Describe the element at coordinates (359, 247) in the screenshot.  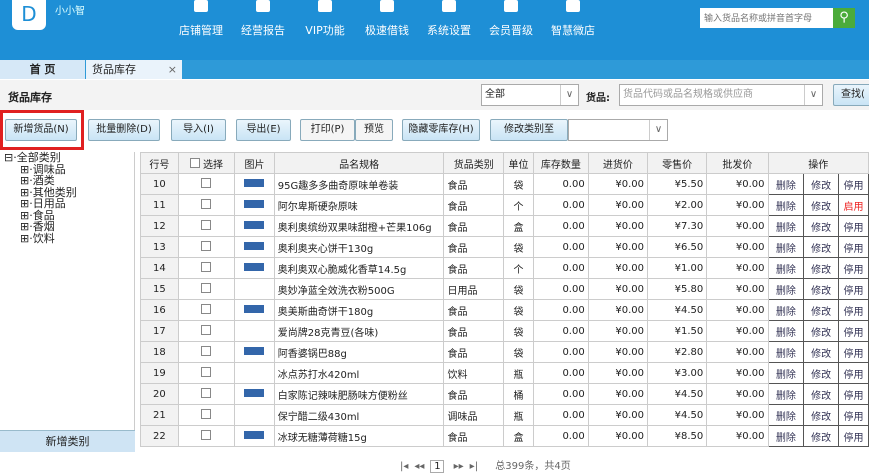
I see `product-name: 奥利奥夹心饼干130g` at that location.